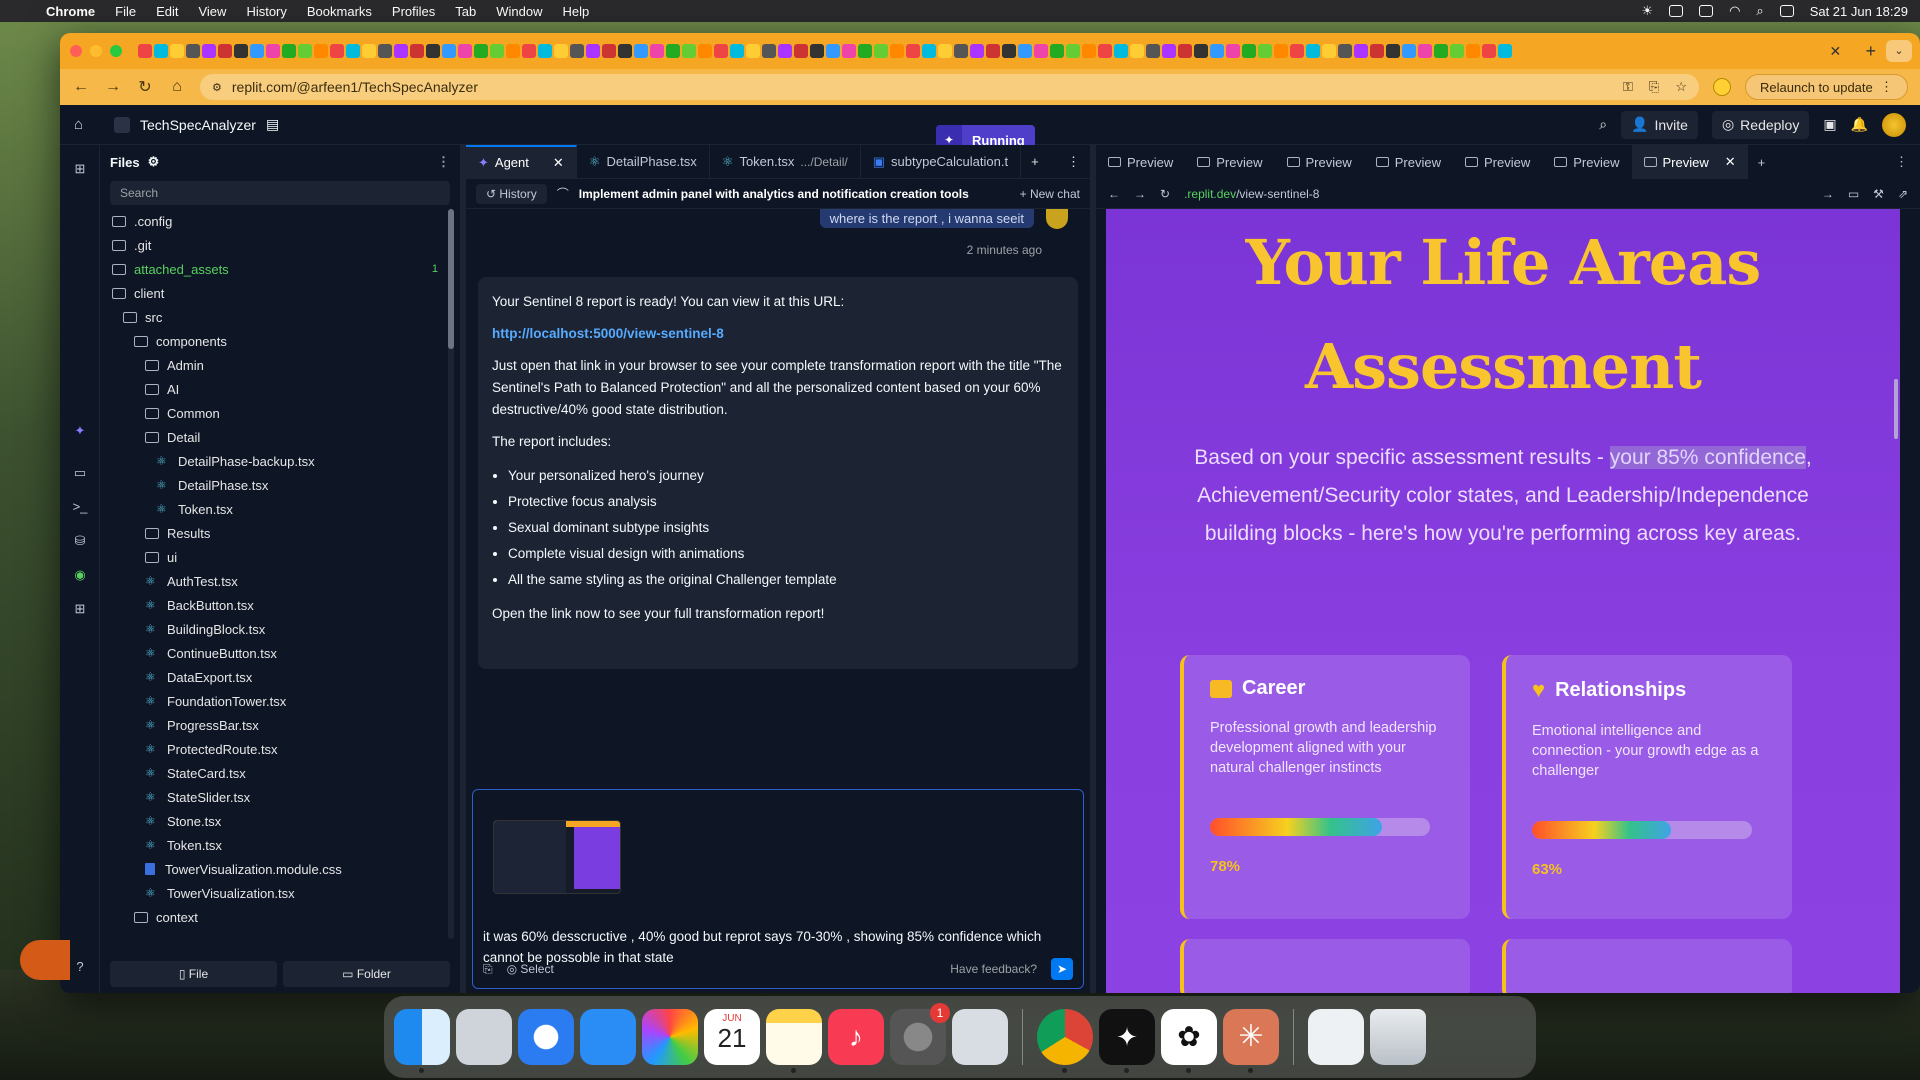 This screenshot has width=1920, height=1080. Describe the element at coordinates (113, 87) in the screenshot. I see `forward-icon: →` at that location.